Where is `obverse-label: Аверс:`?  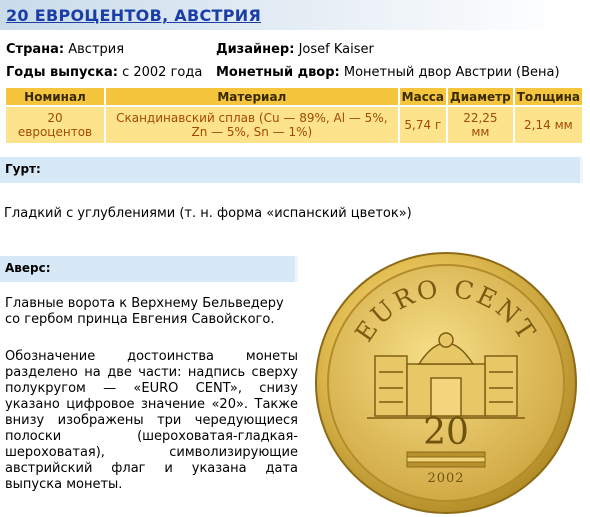 obverse-label: Аверс: is located at coordinates (28, 268).